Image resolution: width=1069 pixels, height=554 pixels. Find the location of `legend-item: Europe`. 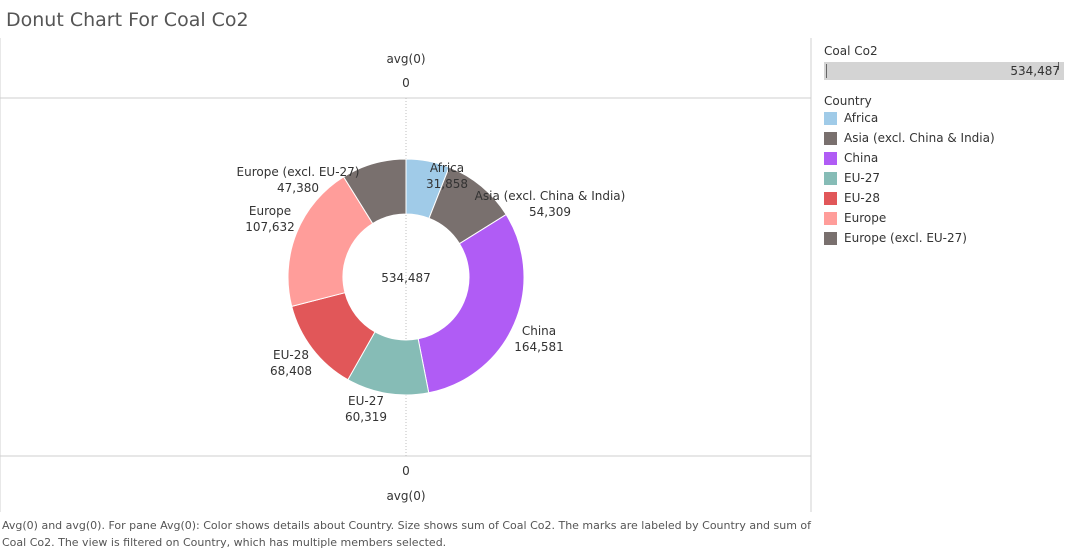

legend-item: Europe is located at coordinates (946, 218).